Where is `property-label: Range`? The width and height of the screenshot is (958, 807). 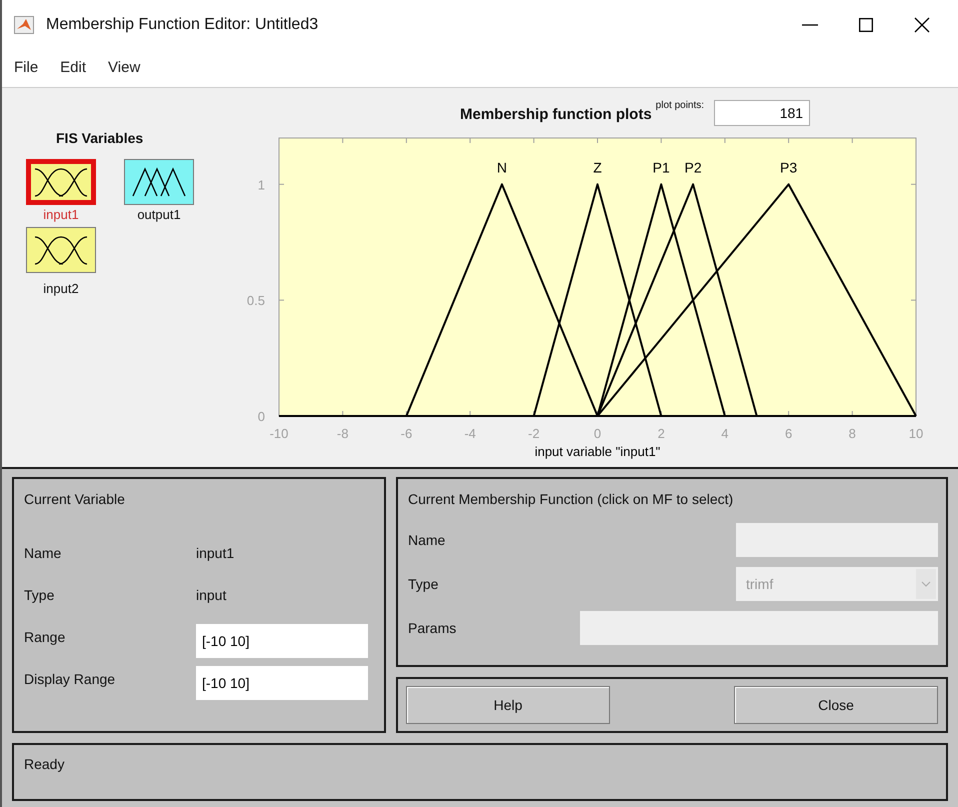 property-label: Range is located at coordinates (45, 637).